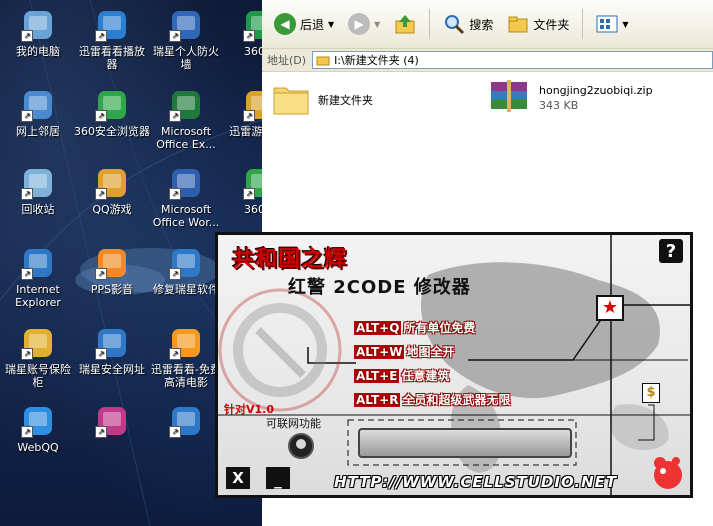 This screenshot has width=713, height=526. I want to click on hotkey-text: 地图全开, so click(430, 352).